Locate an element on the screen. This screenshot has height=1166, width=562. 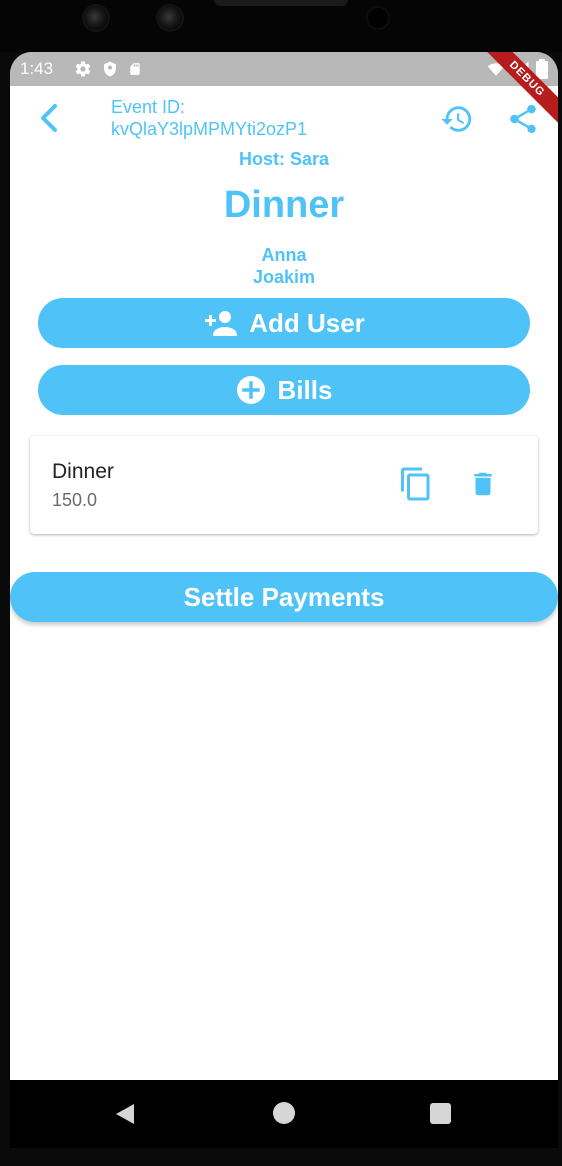
sd-card-icon is located at coordinates (135, 71).